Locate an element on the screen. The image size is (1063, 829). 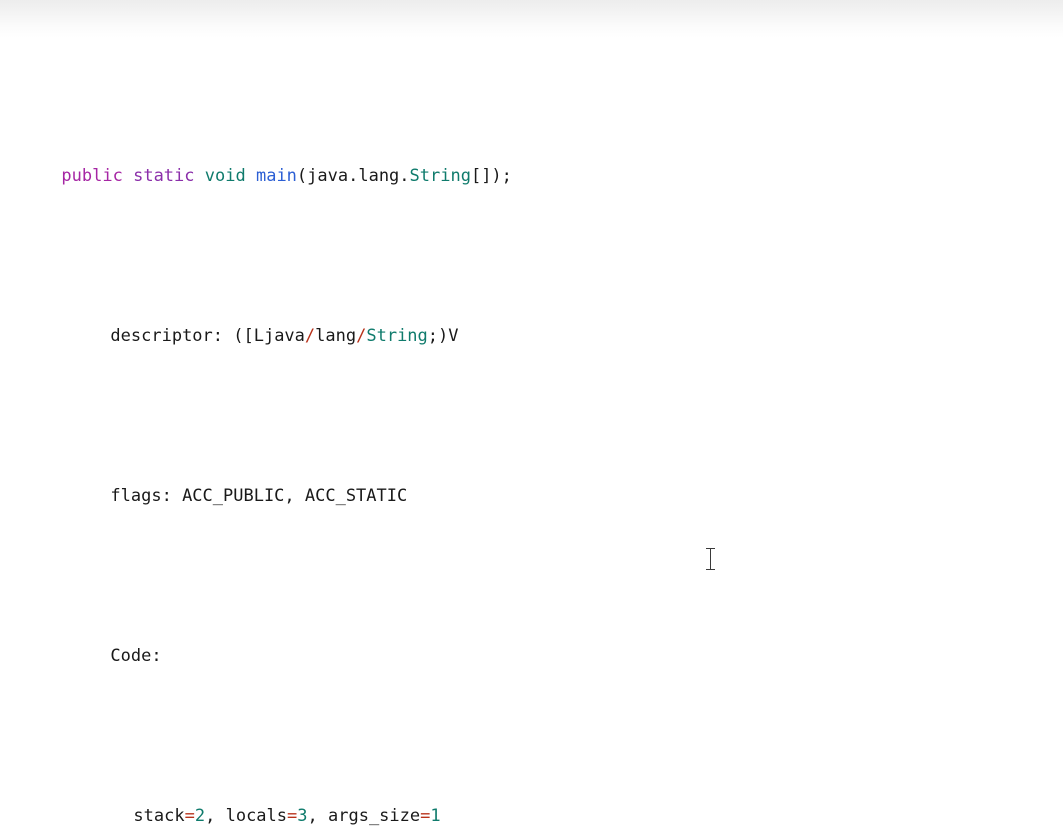
stack-info: stack=2, locals=3, args_size=1 is located at coordinates (286, 816).